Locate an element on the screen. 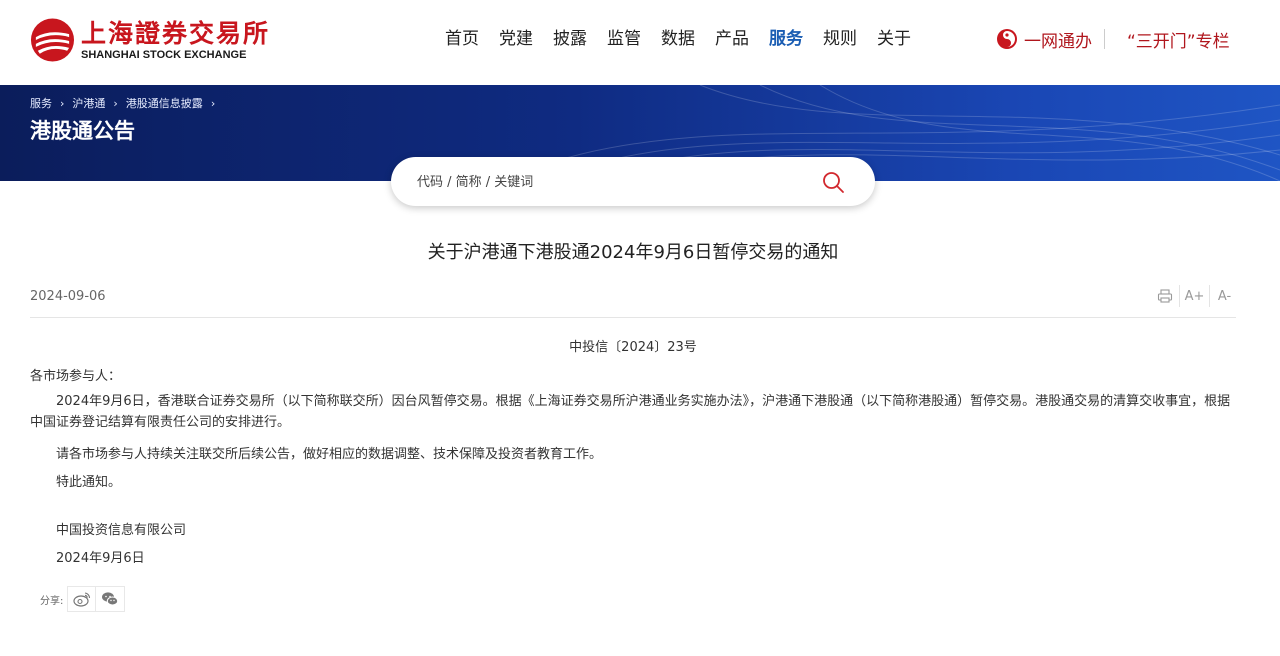  nav-item-rules: 规则 is located at coordinates (840, 39).